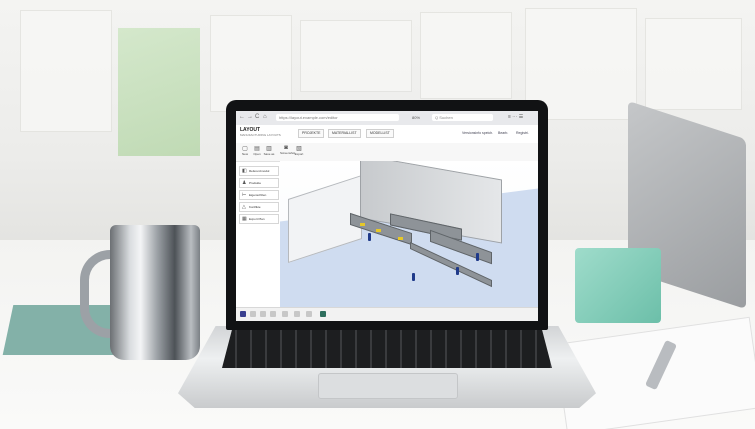 The image size is (755, 429). I want to click on open-icon: ▤, so click(257, 149).